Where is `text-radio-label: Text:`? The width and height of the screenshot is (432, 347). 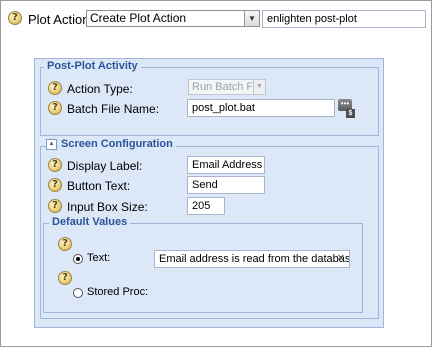
text-radio-label: Text: is located at coordinates (99, 258).